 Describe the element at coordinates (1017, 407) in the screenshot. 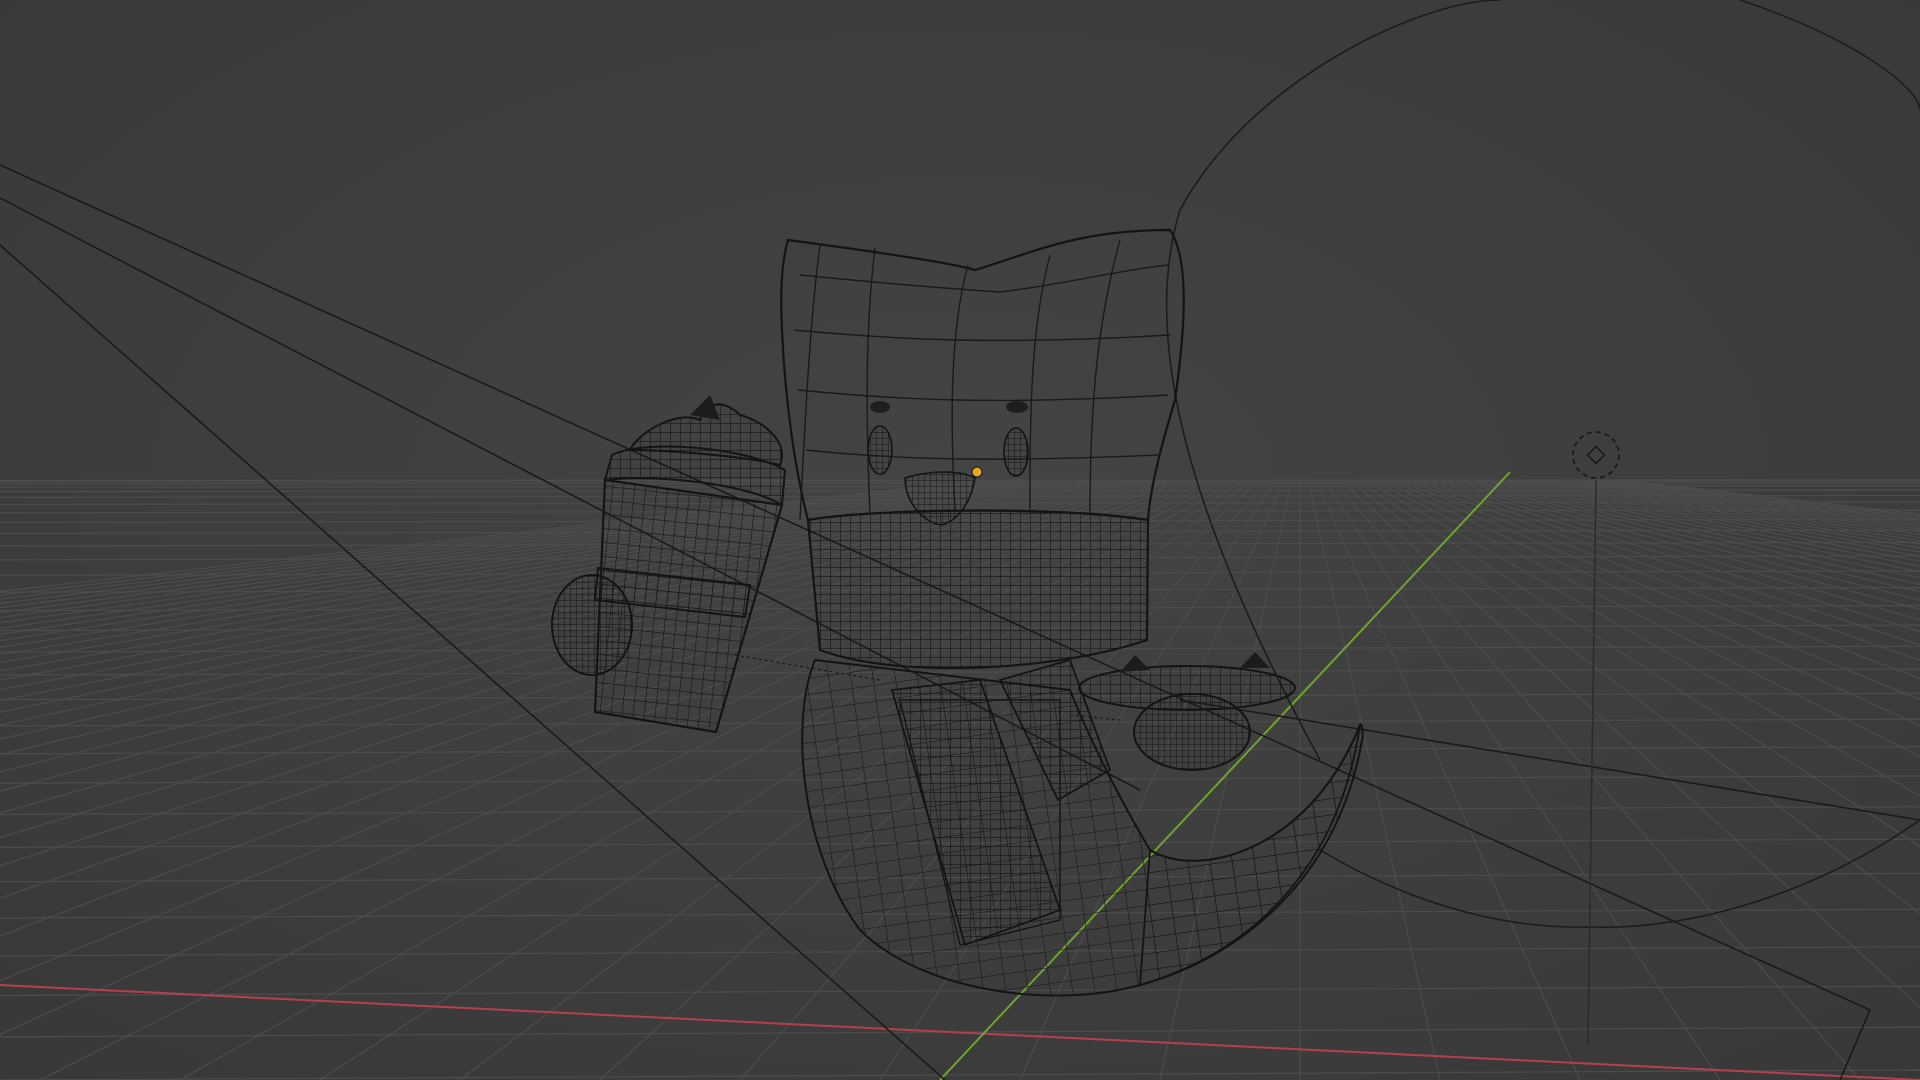

I see `right-brow` at that location.